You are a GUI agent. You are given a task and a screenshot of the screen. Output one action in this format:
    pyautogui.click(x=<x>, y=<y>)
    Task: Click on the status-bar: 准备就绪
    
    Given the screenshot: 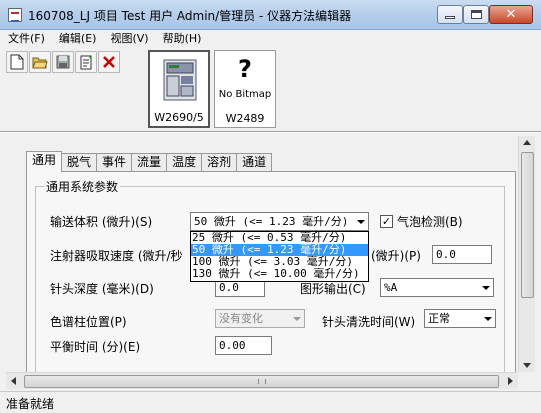 What is the action you would take?
    pyautogui.click(x=270, y=402)
    